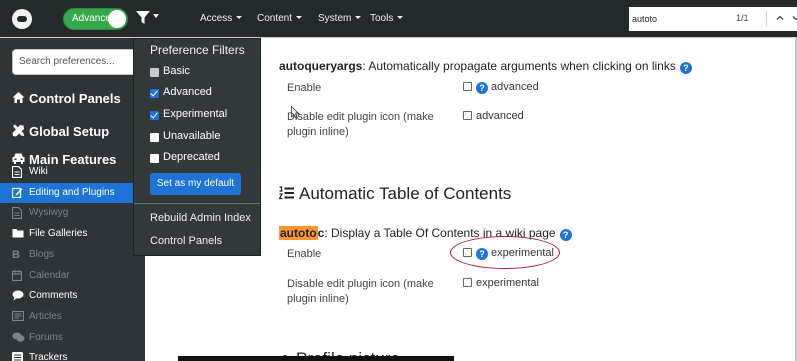 The image size is (797, 361). I want to click on sidebar-item-label: Wysiwyg, so click(49, 212).